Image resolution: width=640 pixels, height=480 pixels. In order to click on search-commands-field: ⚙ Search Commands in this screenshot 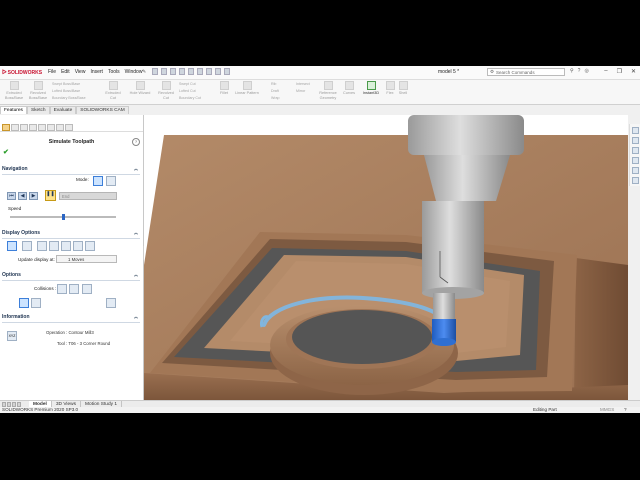, I will do `click(526, 72)`.